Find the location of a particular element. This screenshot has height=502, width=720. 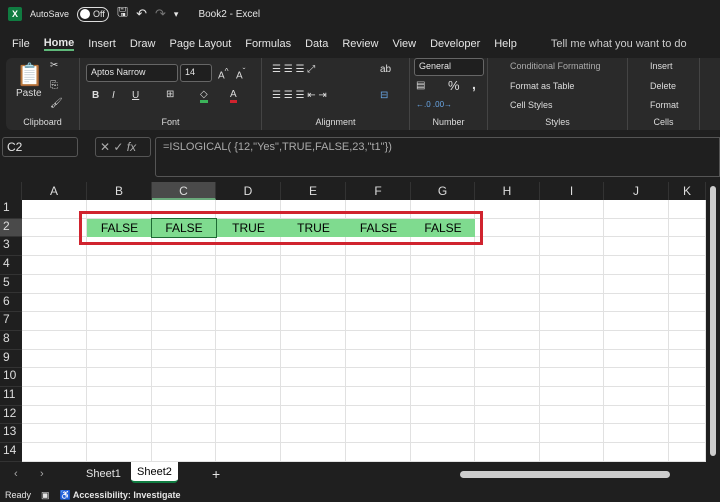

row-header-12: 12 is located at coordinates (11, 415).